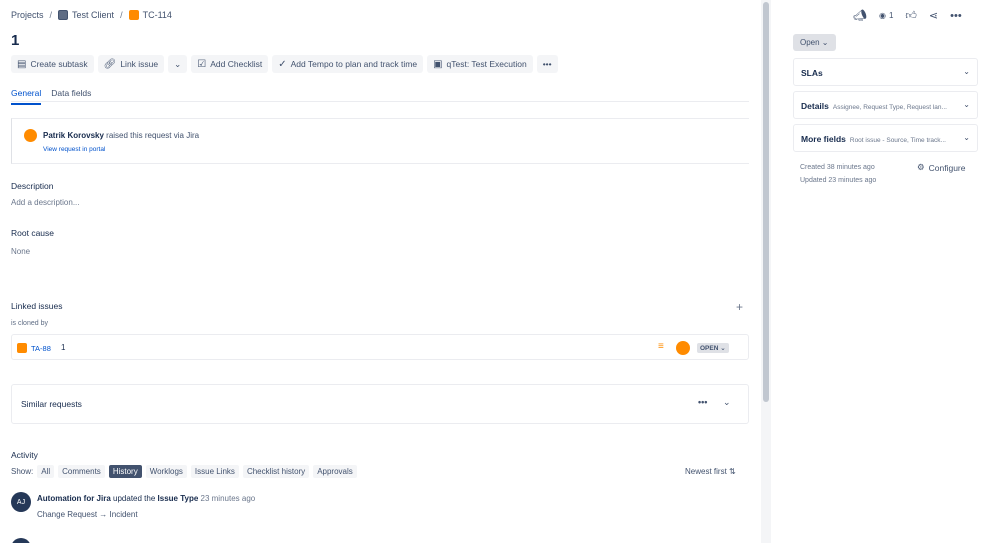 The image size is (998, 543). What do you see at coordinates (228, 498) in the screenshot?
I see `history-time: 23 minutes ago` at bounding box center [228, 498].